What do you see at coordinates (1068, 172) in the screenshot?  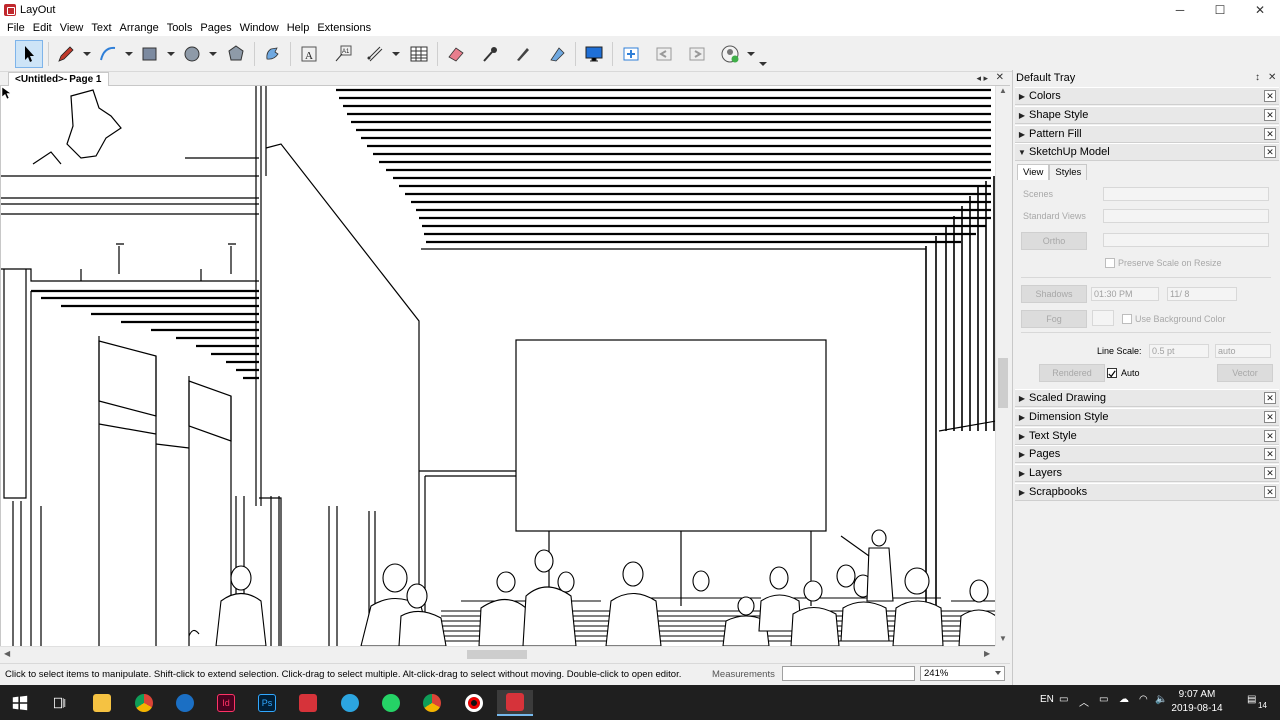 I see `tab-styles: Styles` at bounding box center [1068, 172].